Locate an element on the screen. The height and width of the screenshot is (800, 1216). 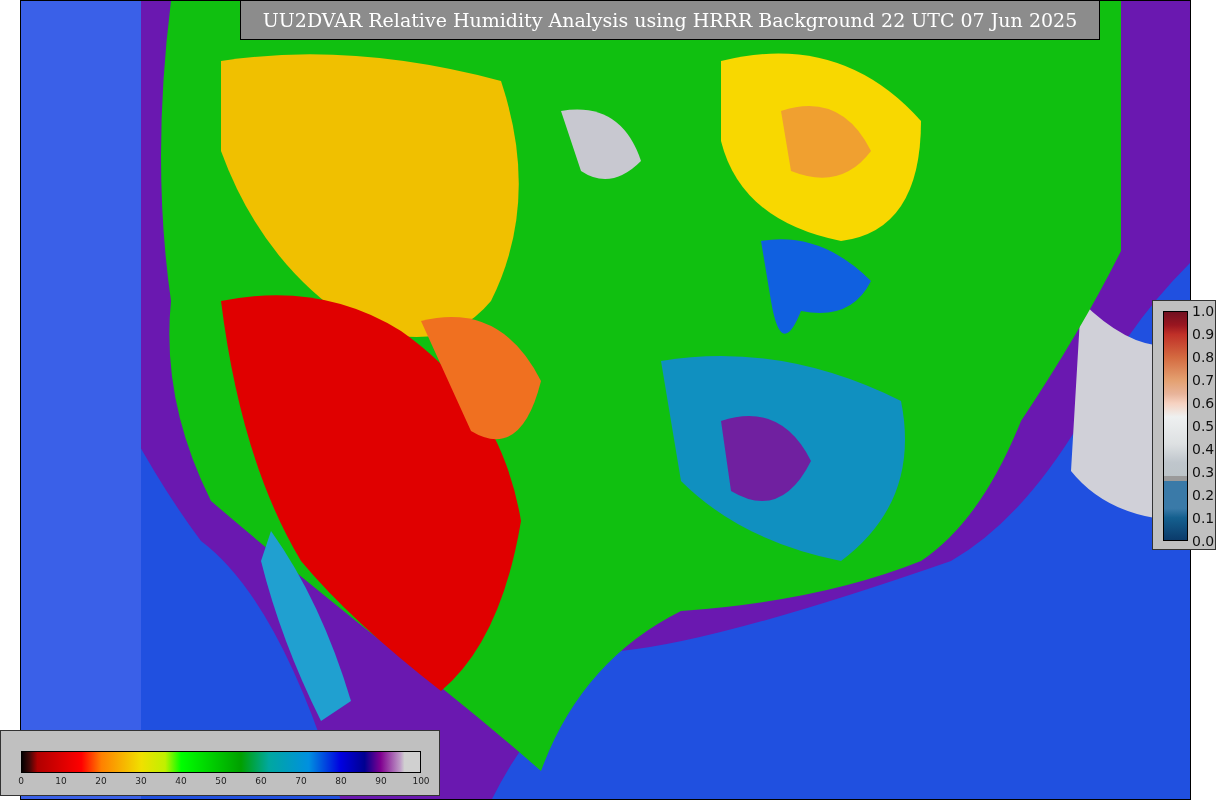
tick-label: 50 is located at coordinates (221, 781).